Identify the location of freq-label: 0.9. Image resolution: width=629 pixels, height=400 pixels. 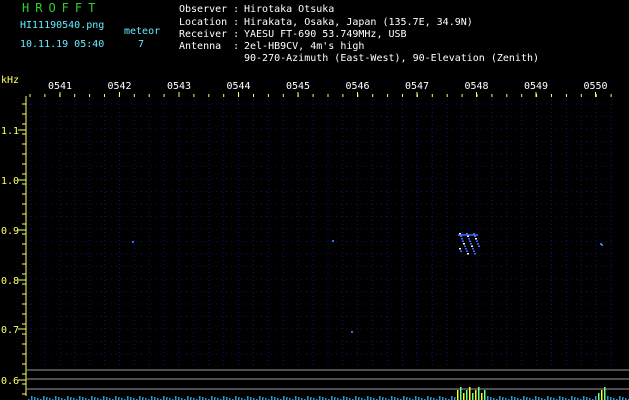
(10, 231).